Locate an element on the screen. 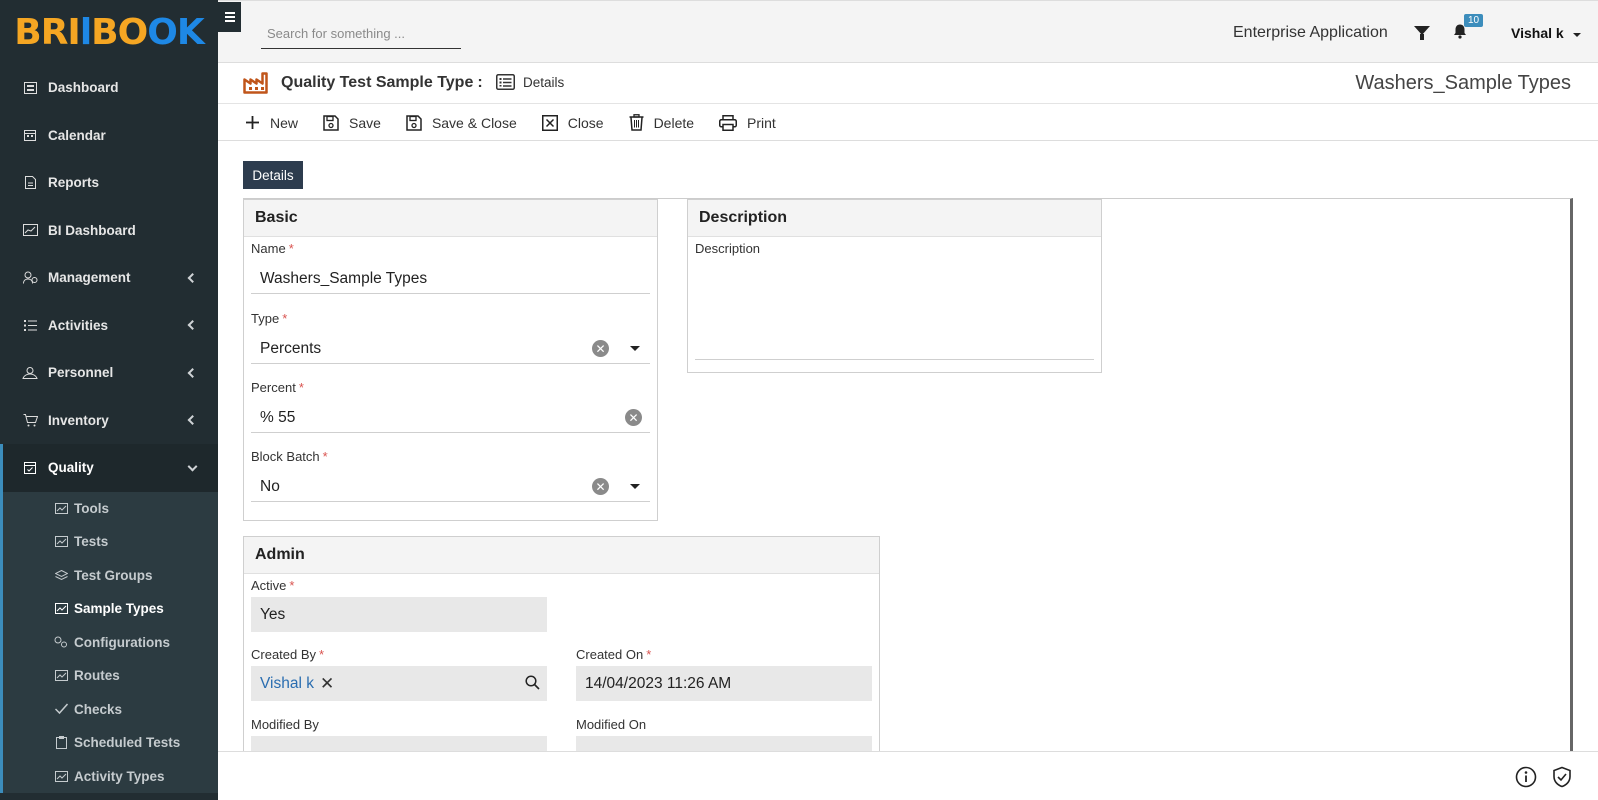  submenu-item-scheduled-tests: Scheduled Tests is located at coordinates (110, 743).